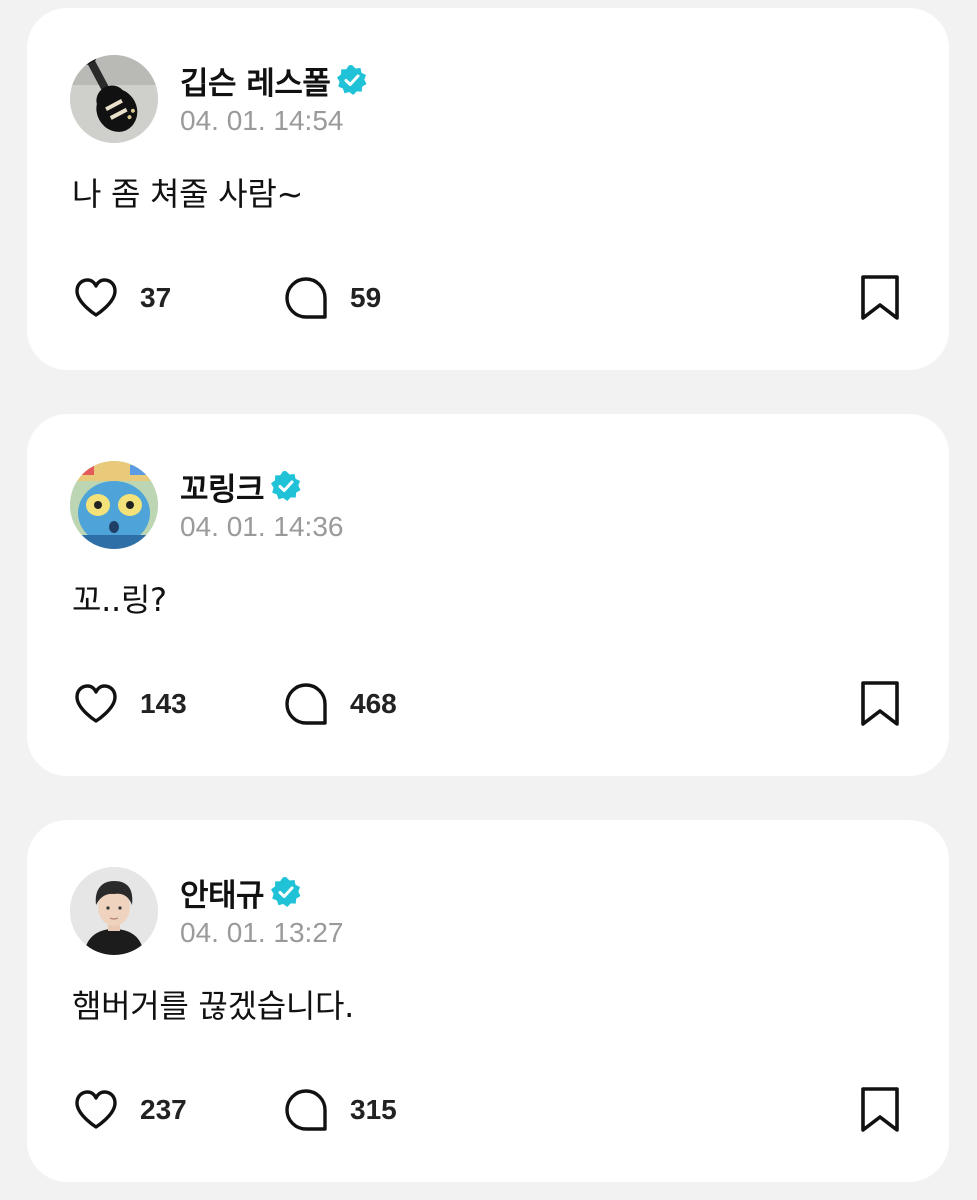 The width and height of the screenshot is (977, 1200). What do you see at coordinates (488, 298) in the screenshot?
I see `post-actions: 37 59` at bounding box center [488, 298].